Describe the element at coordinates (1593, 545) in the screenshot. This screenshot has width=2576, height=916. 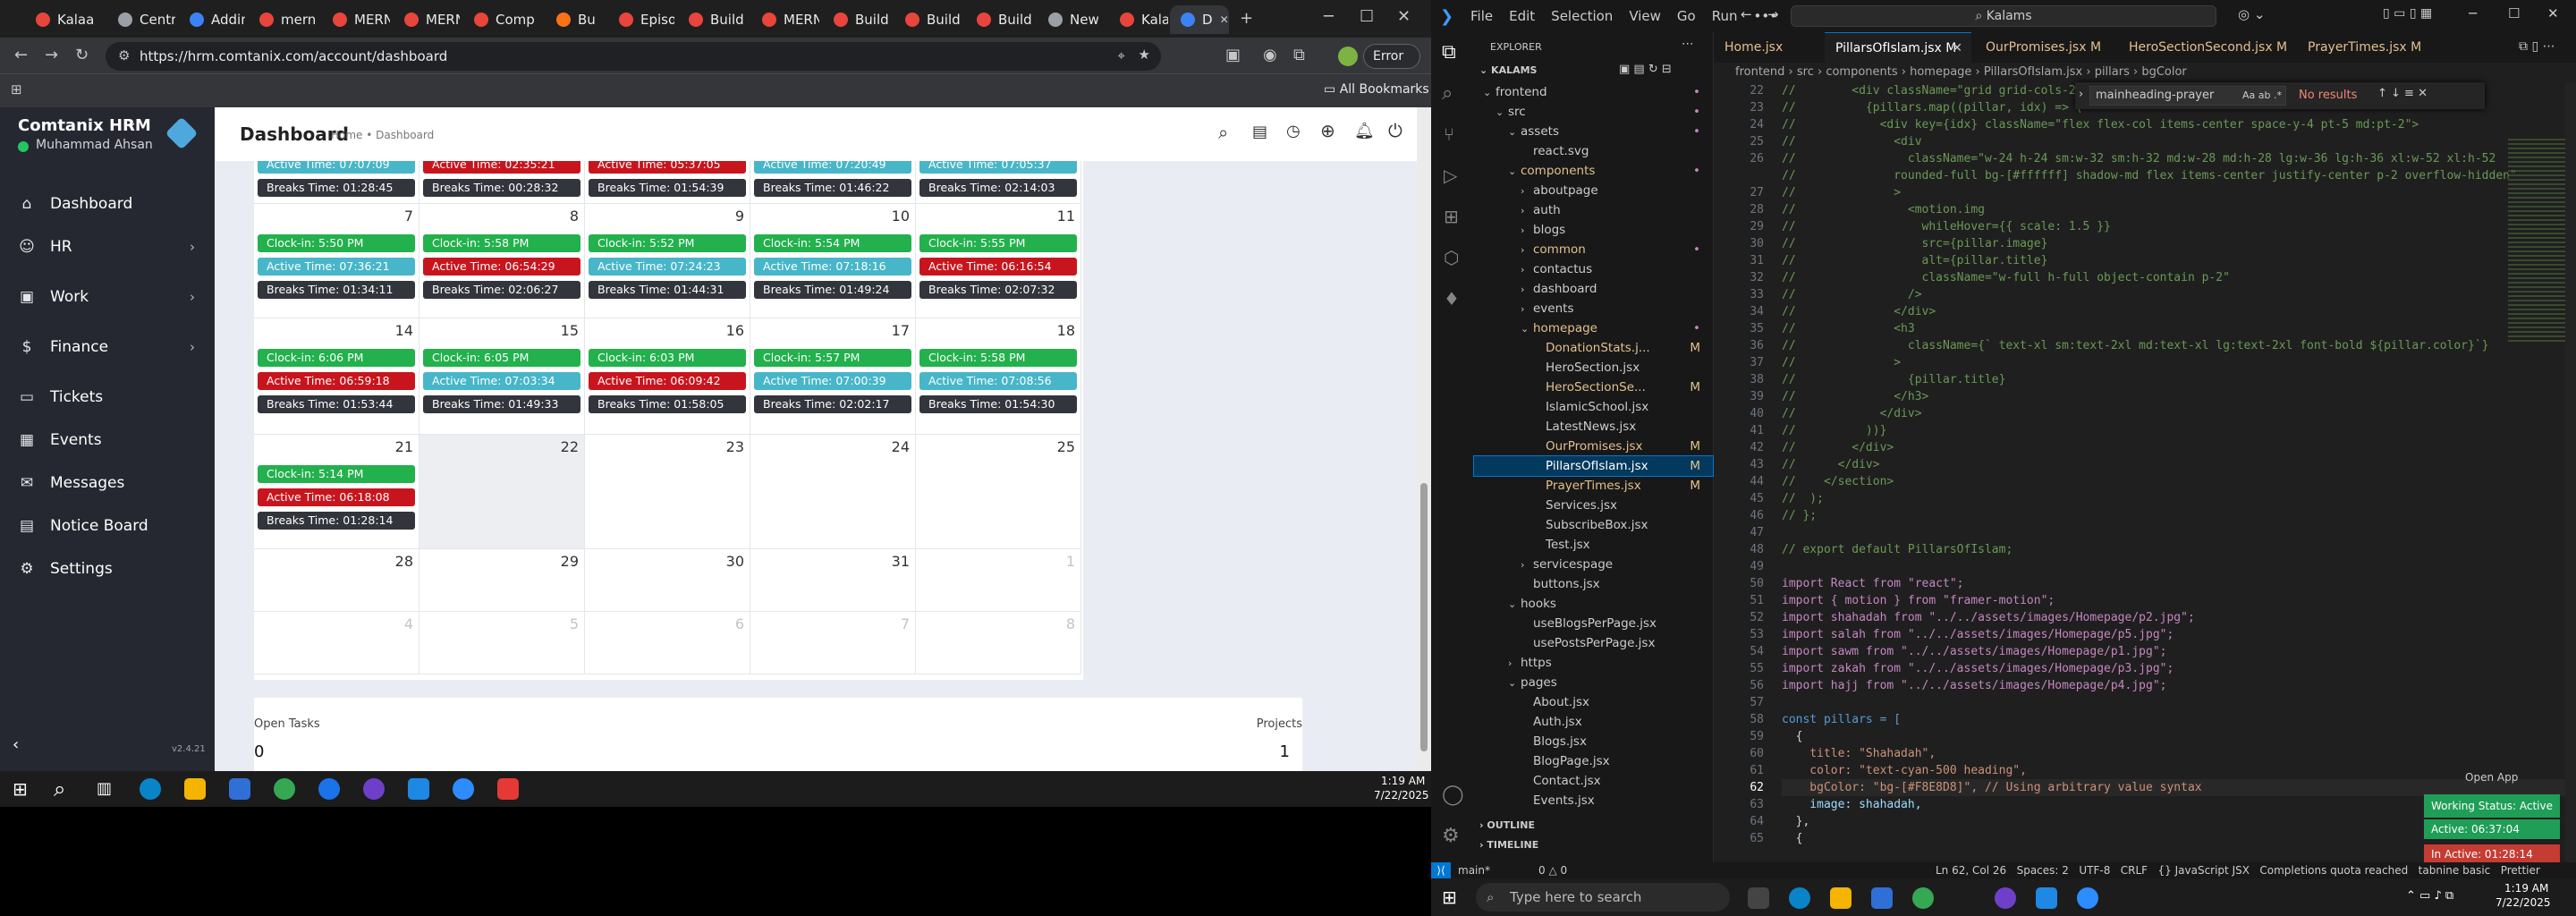
I see `tree-file: Test.jsx` at that location.